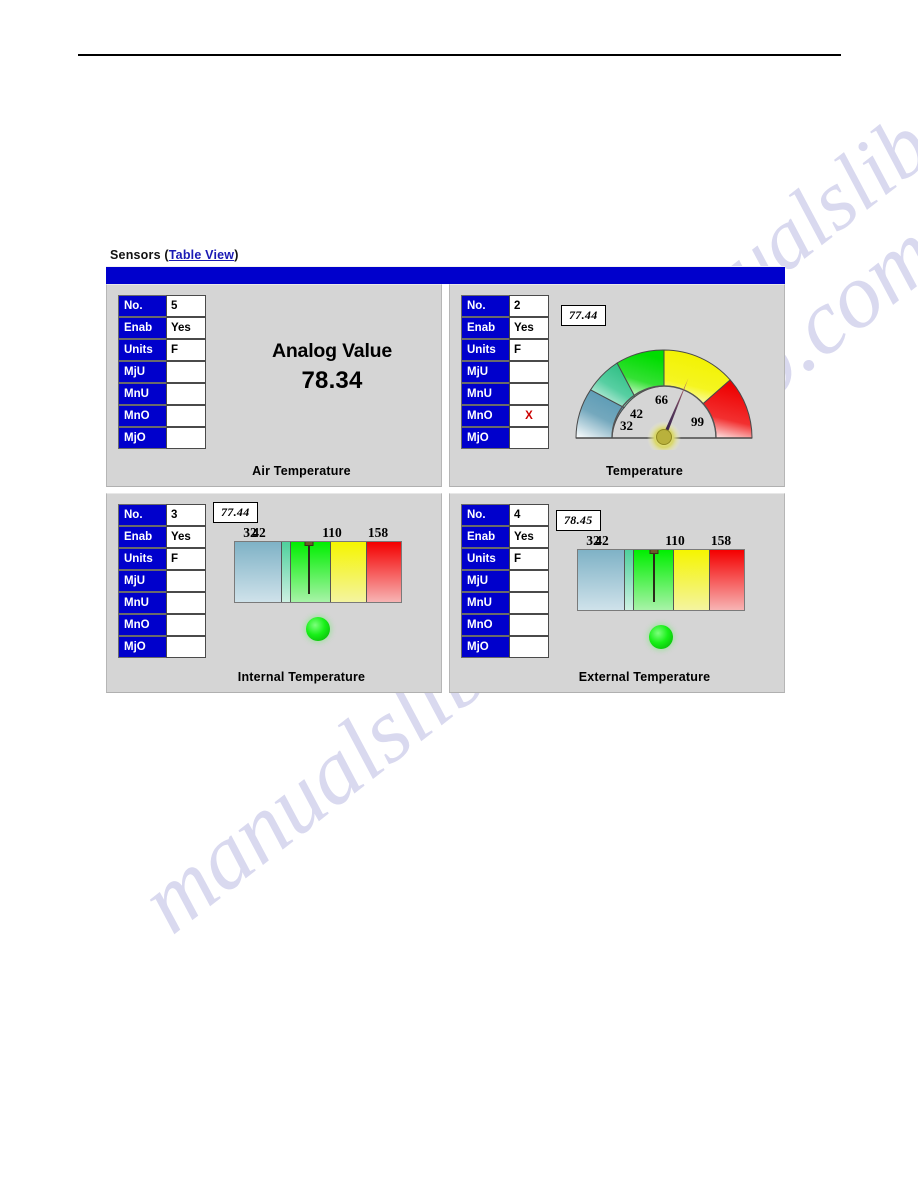 The width and height of the screenshot is (918, 1188). I want to click on table-row: No. 2, so click(505, 306).